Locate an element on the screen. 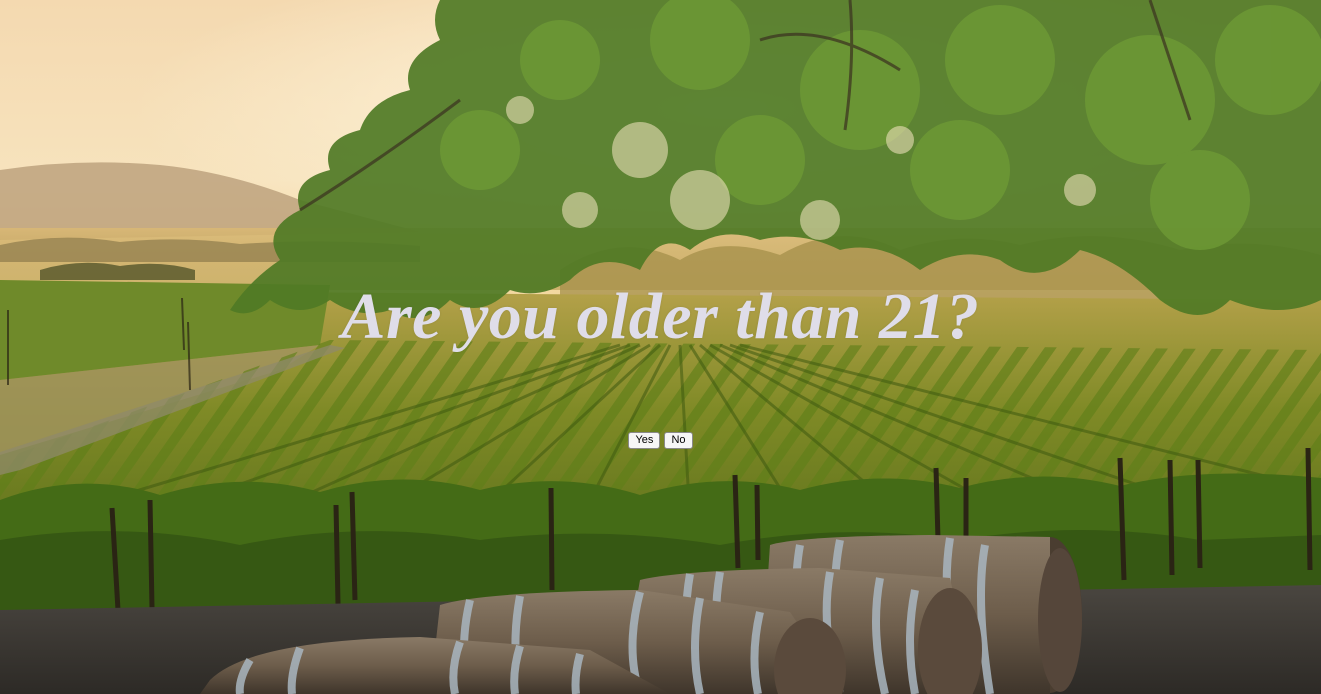 The image size is (1321, 694). age-question: Are you older than 21? is located at coordinates (660, 316).